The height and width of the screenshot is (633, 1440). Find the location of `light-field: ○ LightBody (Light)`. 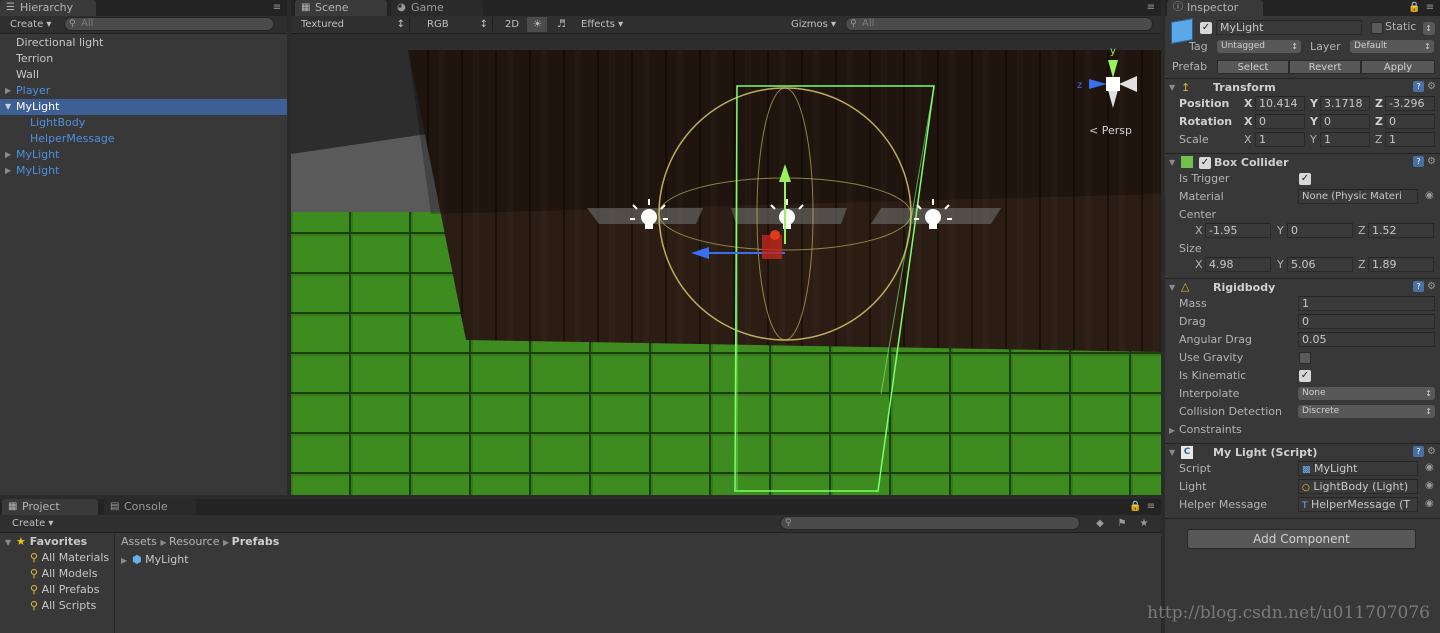

light-field: ○ LightBody (Light) is located at coordinates (1358, 486).